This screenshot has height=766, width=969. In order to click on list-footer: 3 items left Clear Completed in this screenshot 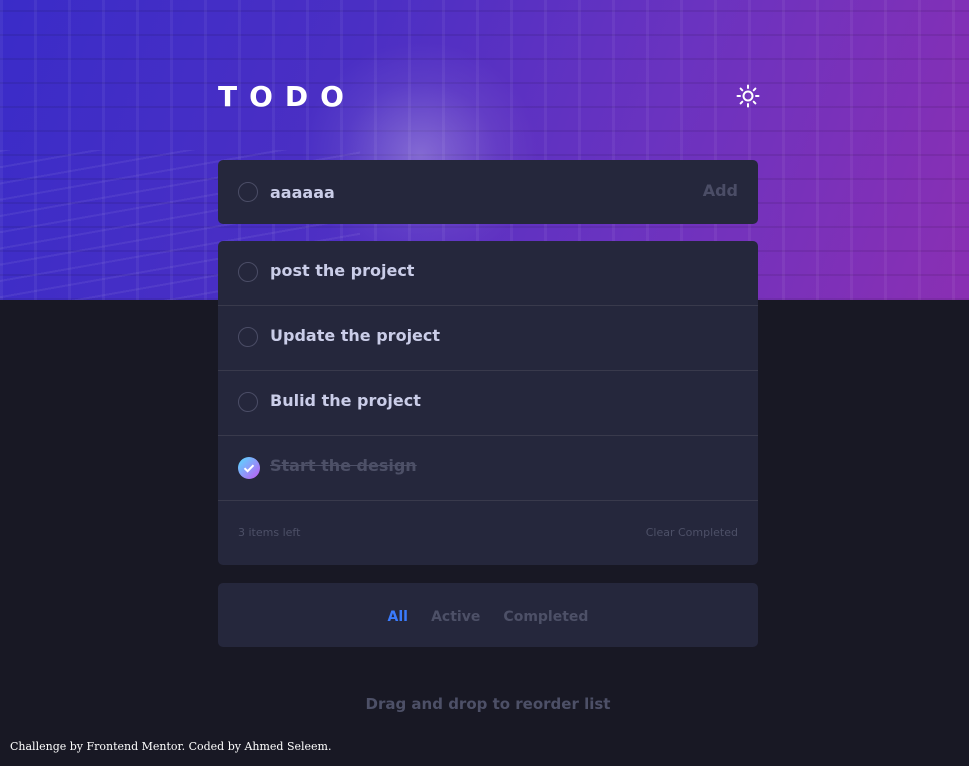, I will do `click(488, 533)`.